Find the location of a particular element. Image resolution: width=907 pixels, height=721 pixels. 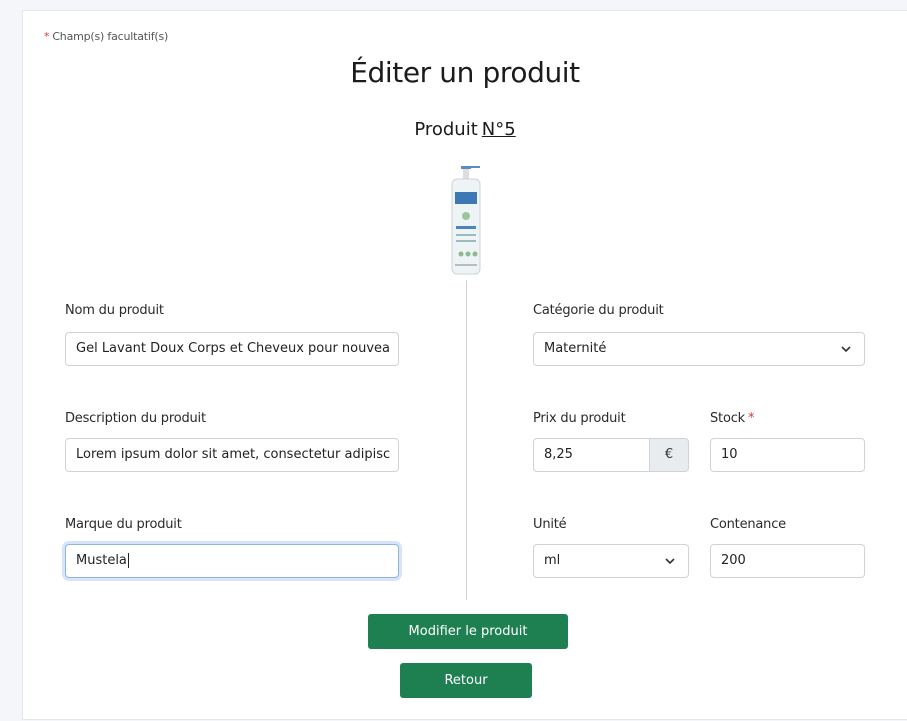

unit-label: Unité is located at coordinates (550, 524).